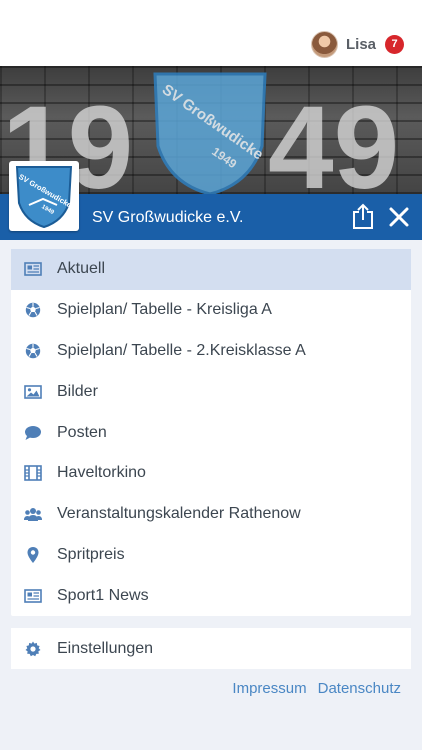 Image resolution: width=422 pixels, height=750 pixels. Describe the element at coordinates (311, 688) in the screenshot. I see `footer-links: Impressum Datenschutz` at that location.